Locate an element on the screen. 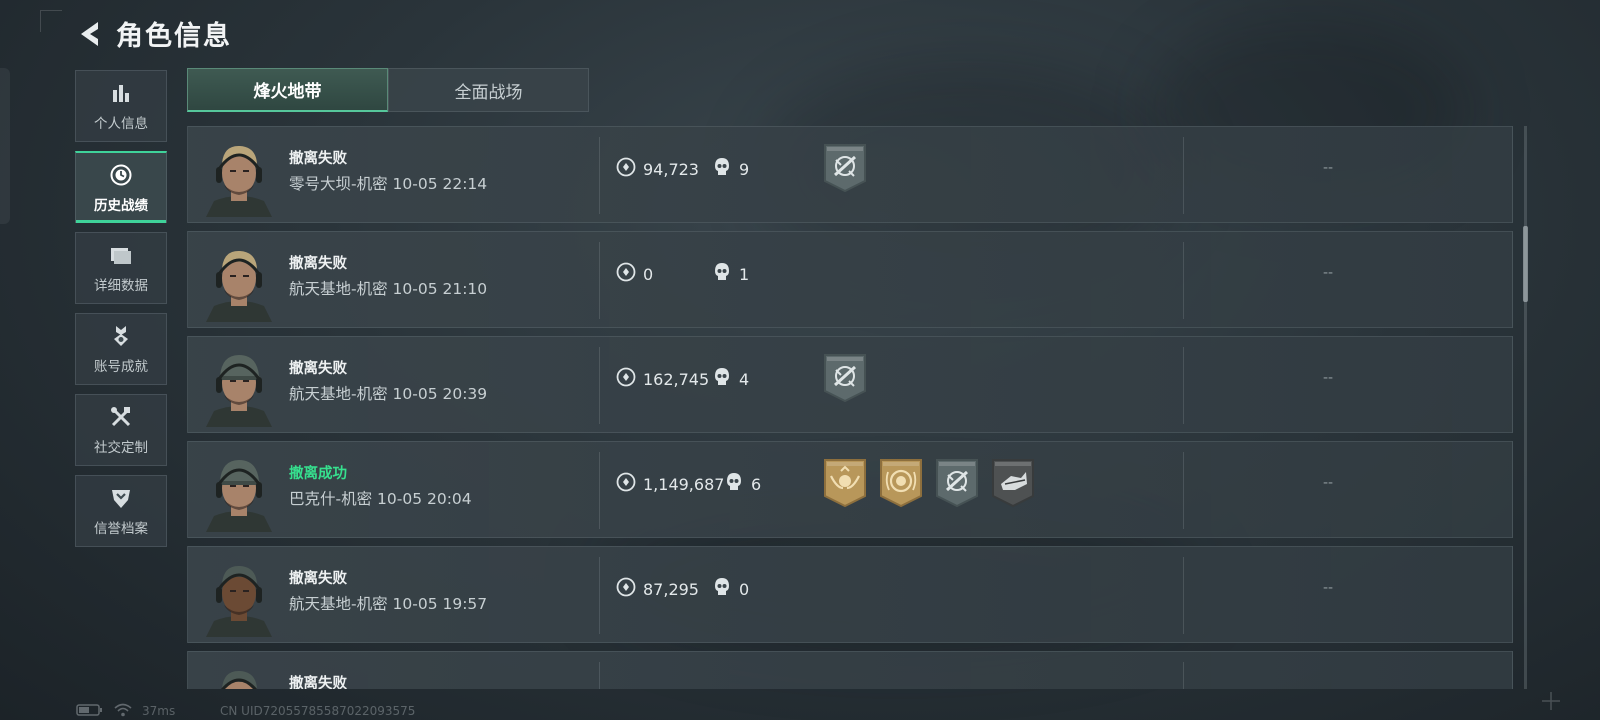  side-drawer-handle is located at coordinates (5, 146).